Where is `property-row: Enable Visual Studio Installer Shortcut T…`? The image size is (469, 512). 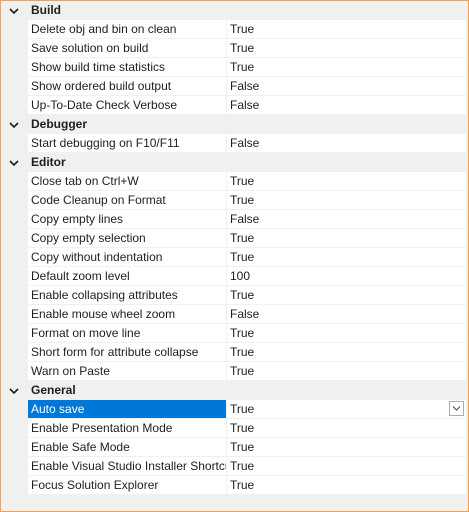 property-row: Enable Visual Studio Installer Shortcut T… is located at coordinates (247, 466).